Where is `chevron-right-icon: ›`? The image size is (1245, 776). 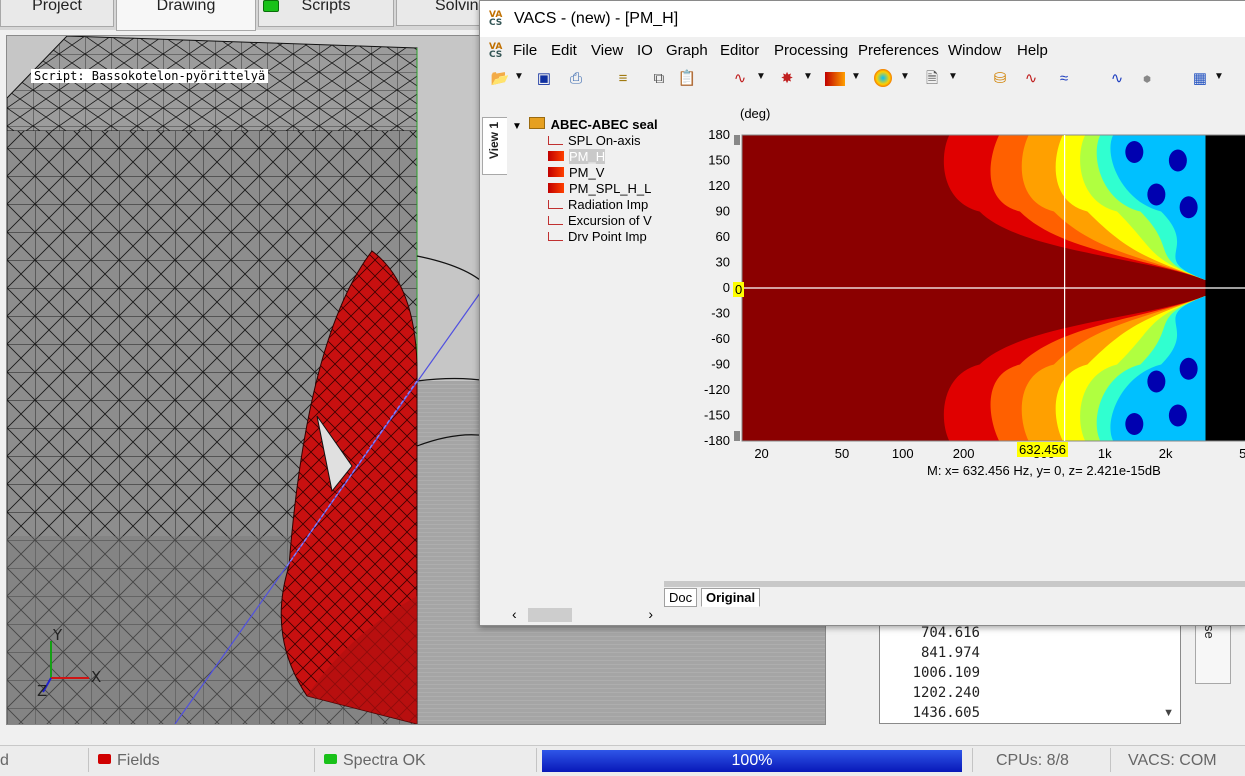
chevron-right-icon: › is located at coordinates (650, 614).